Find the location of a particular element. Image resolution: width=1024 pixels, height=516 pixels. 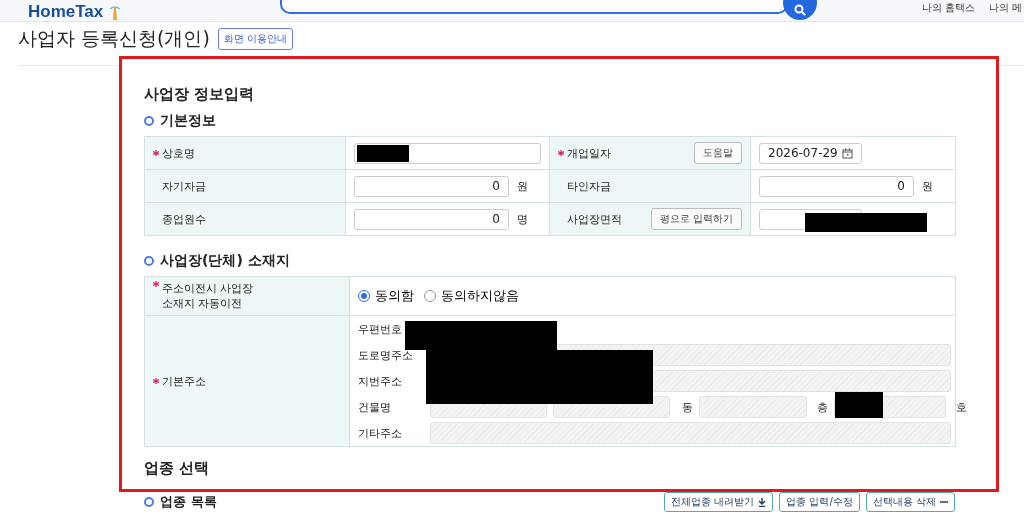

field-label: 도로명주소 is located at coordinates (386, 355).